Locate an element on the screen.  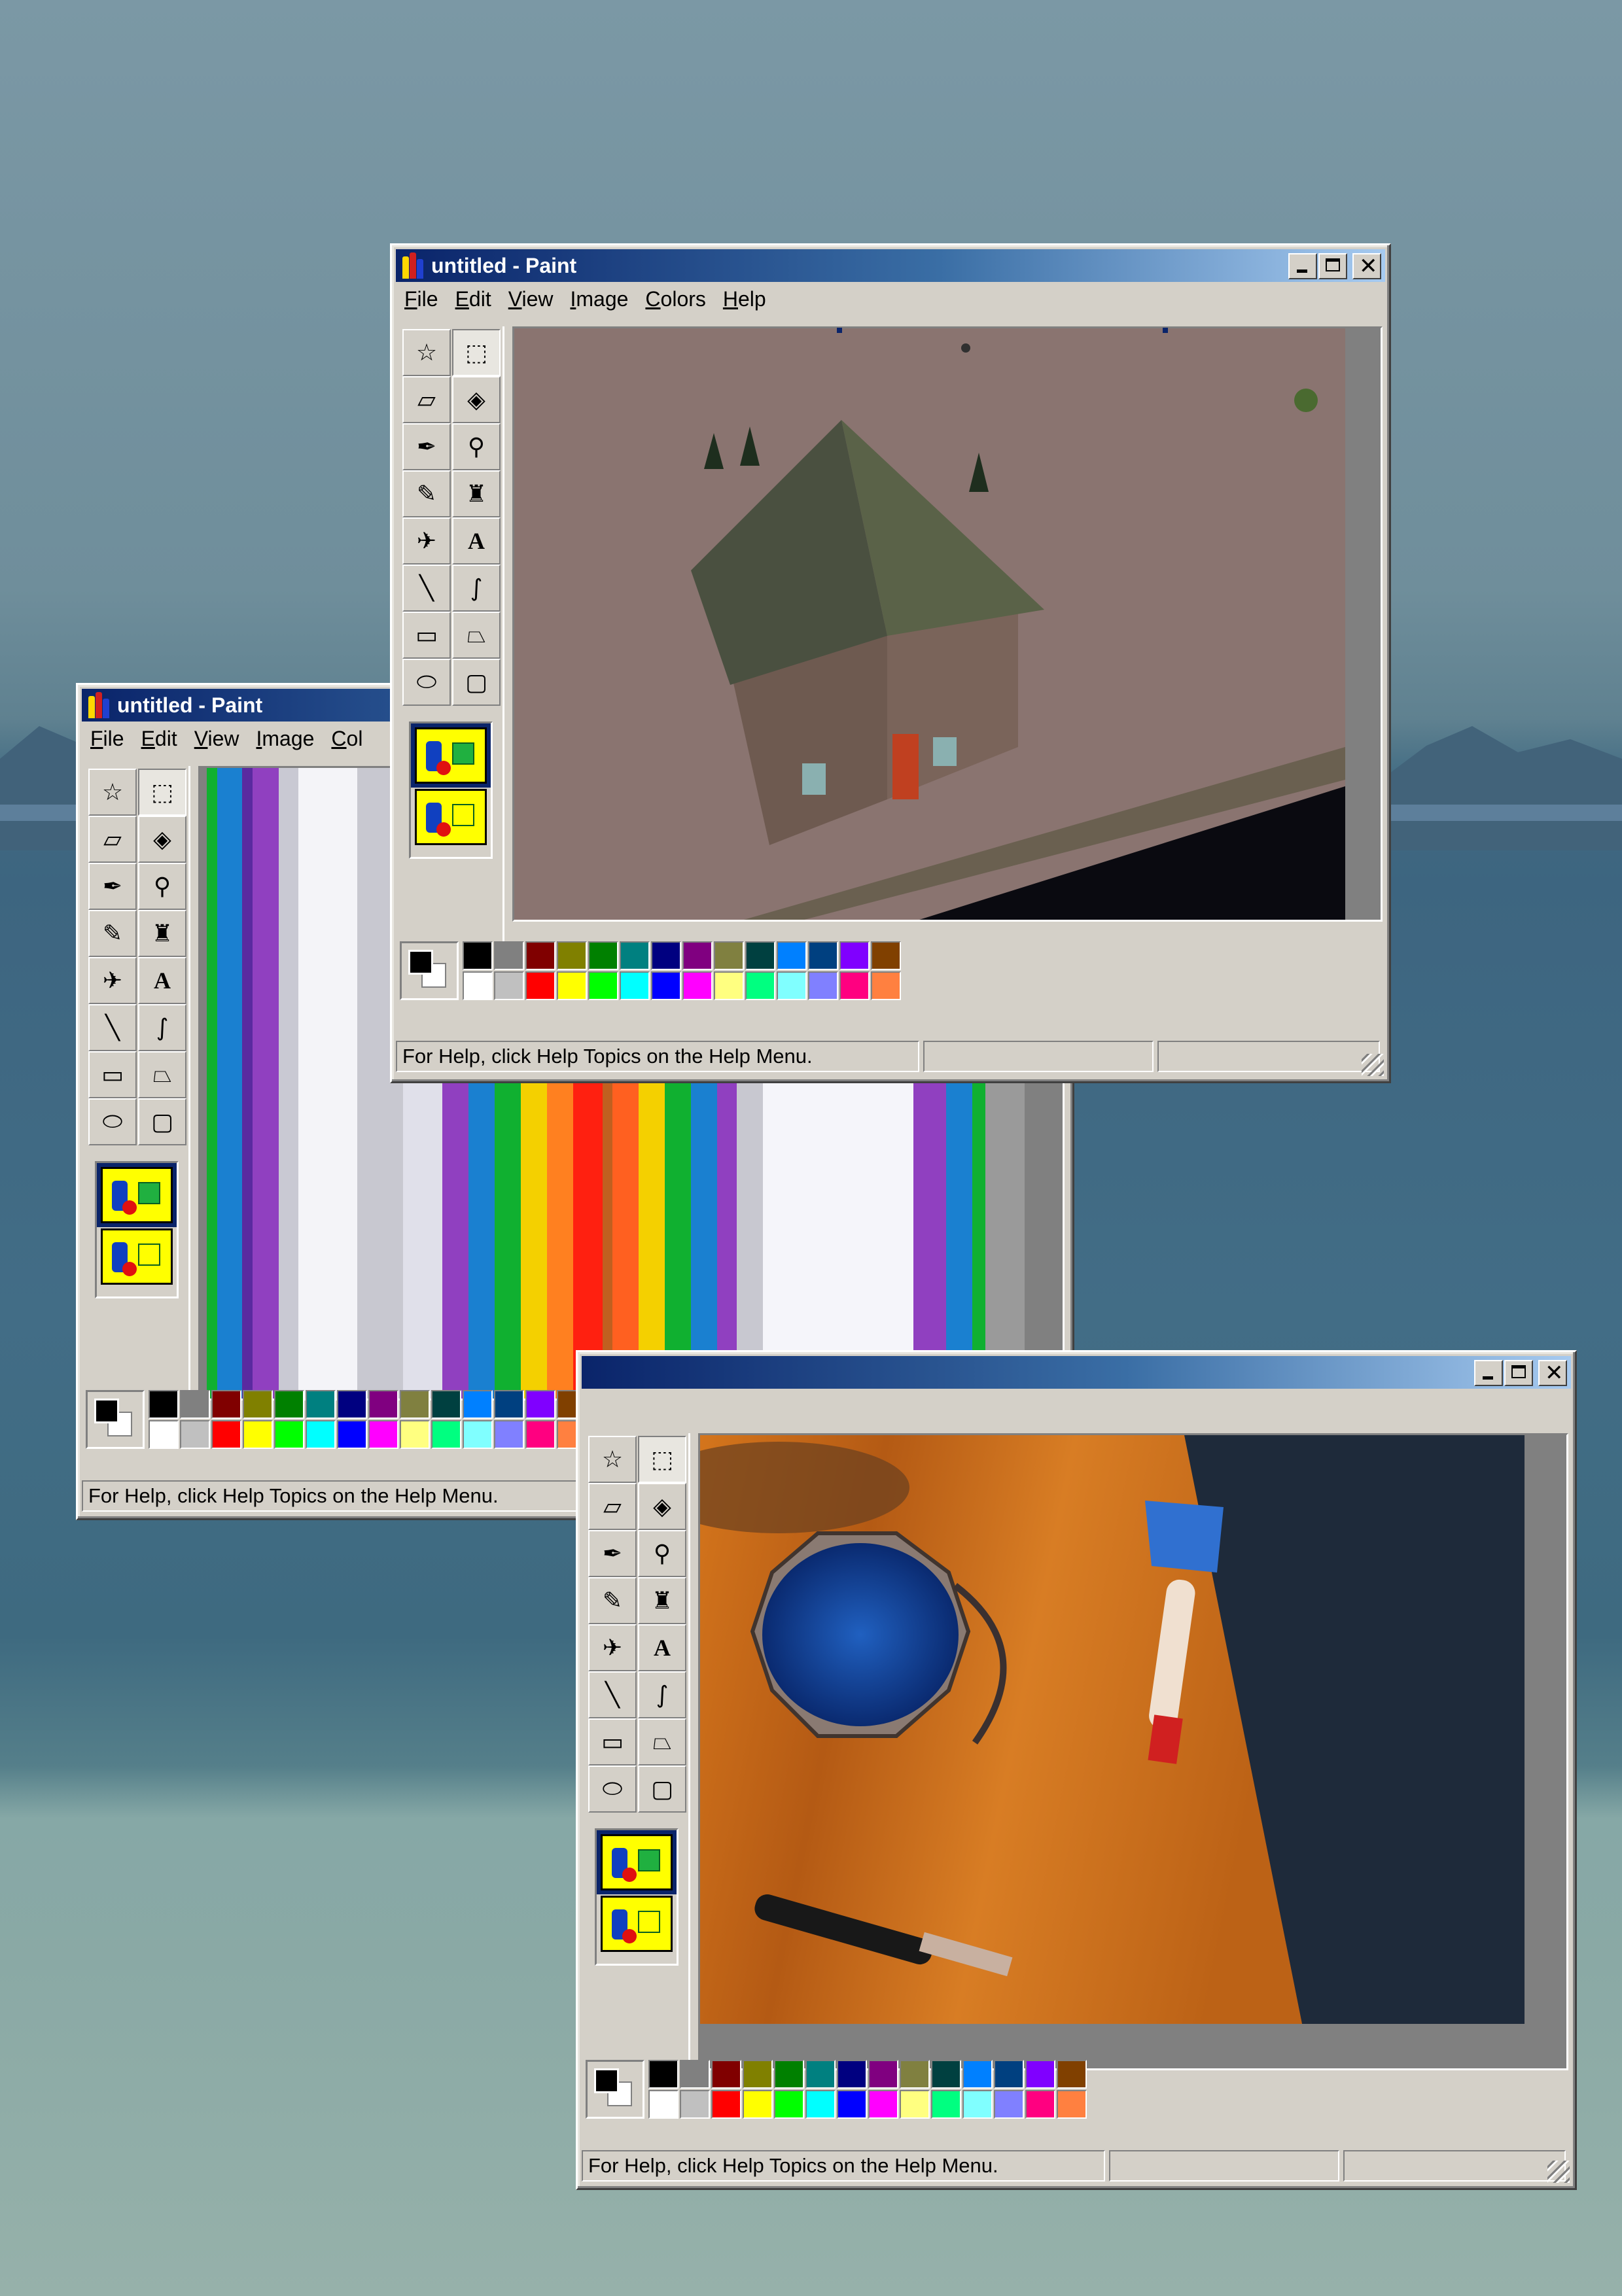
canvas-resize-handle-mid is located at coordinates (839, 330).